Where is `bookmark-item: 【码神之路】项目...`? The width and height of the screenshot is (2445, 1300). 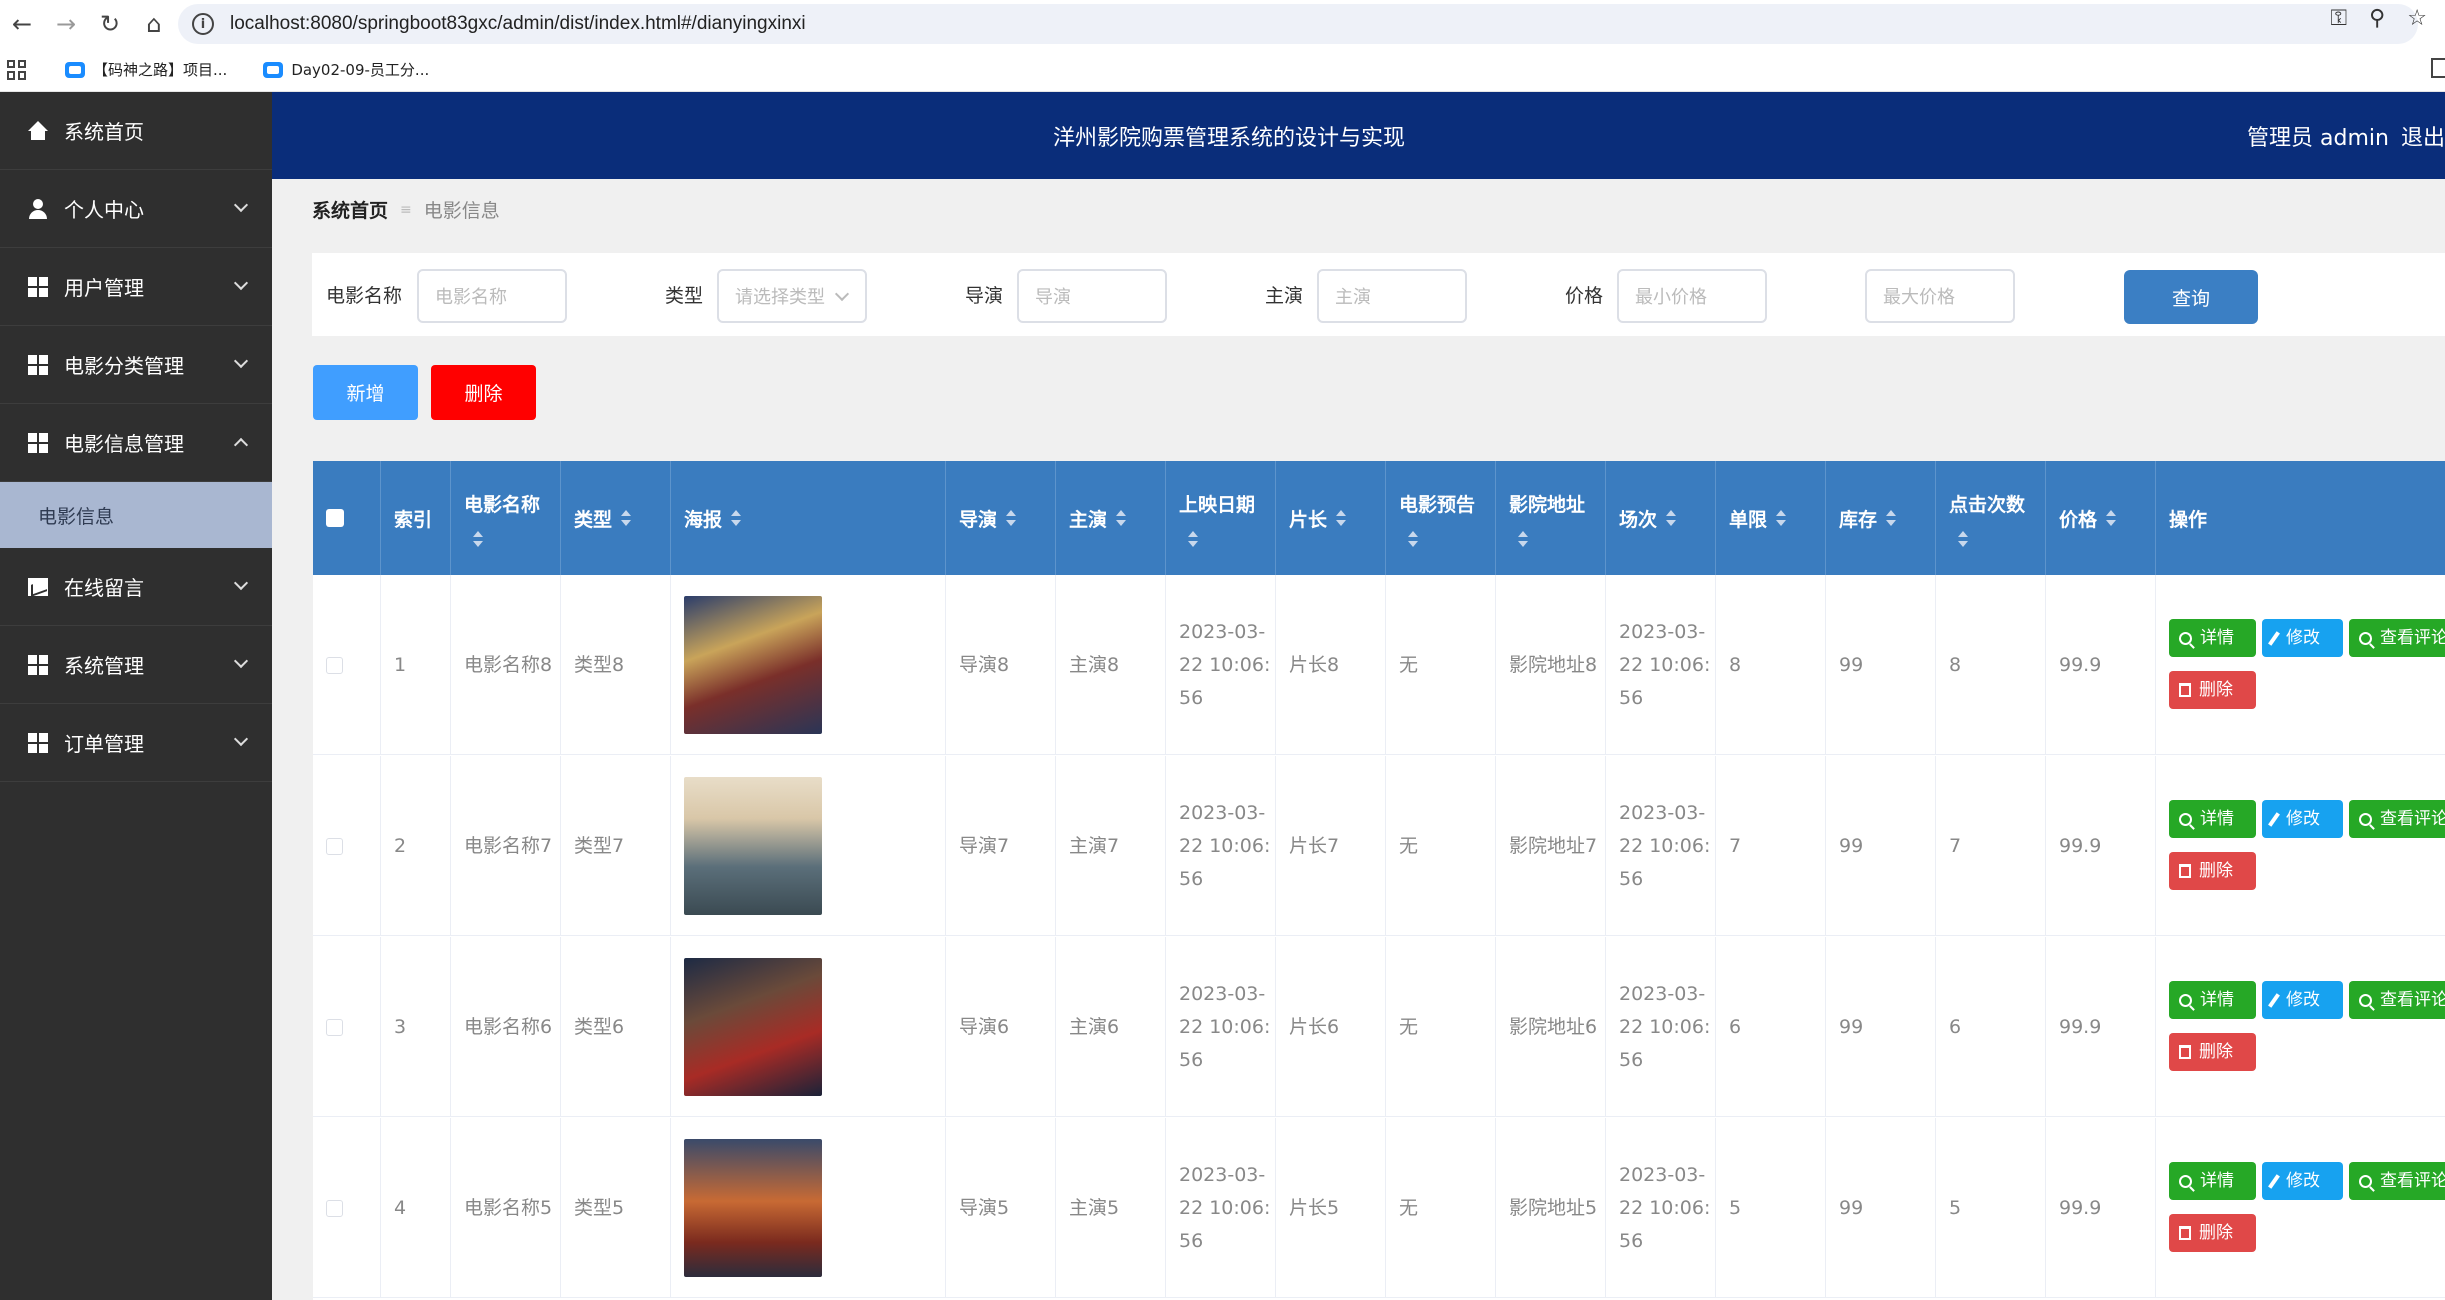 bookmark-item: 【码神之路】项目... is located at coordinates (146, 69).